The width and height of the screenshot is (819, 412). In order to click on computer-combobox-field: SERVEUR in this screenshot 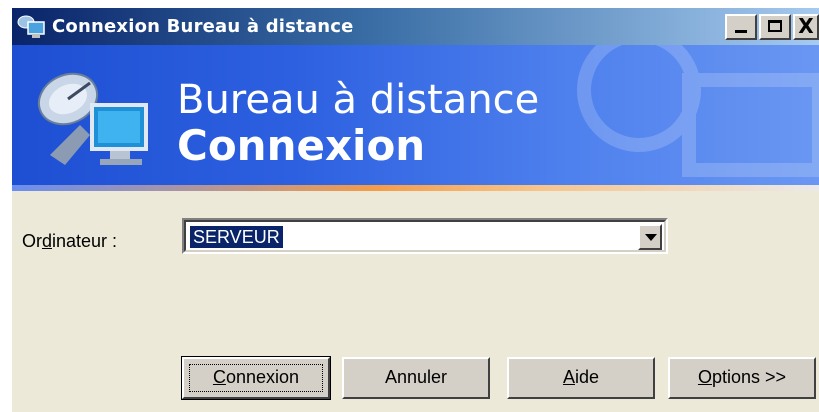, I will do `click(425, 236)`.